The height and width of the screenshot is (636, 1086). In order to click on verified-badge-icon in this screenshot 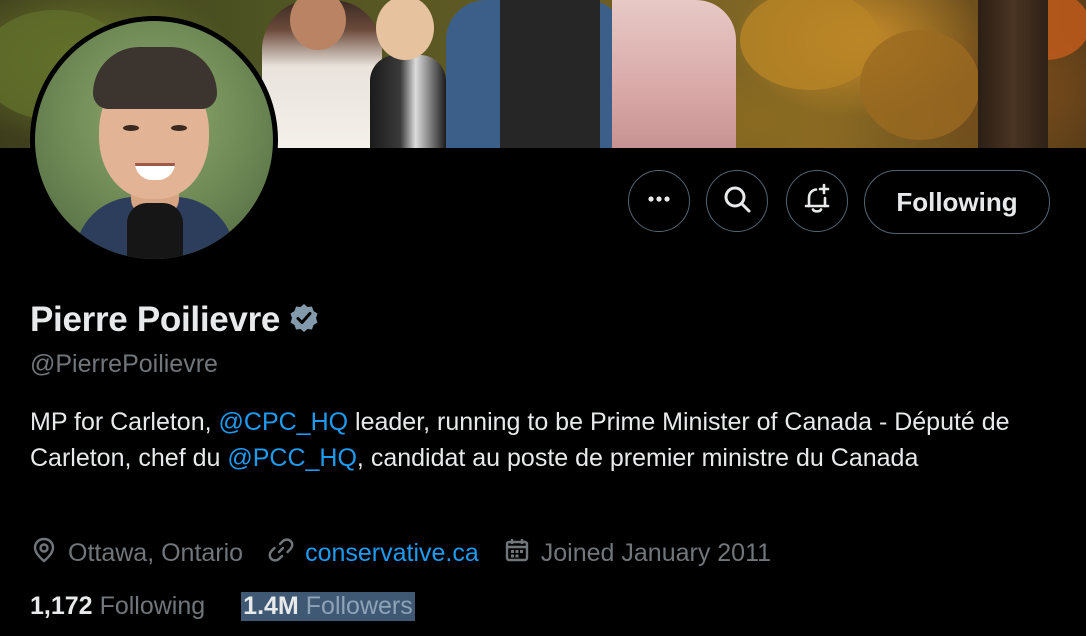, I will do `click(304, 320)`.